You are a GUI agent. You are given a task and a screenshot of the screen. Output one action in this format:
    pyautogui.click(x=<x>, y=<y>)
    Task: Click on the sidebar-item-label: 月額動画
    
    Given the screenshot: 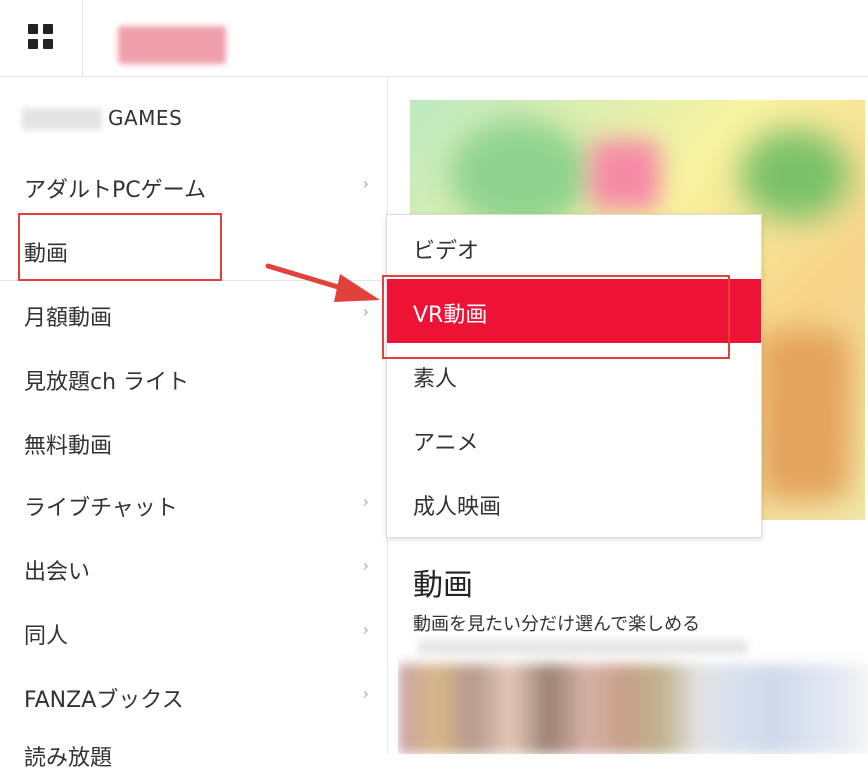 What is the action you would take?
    pyautogui.click(x=68, y=318)
    